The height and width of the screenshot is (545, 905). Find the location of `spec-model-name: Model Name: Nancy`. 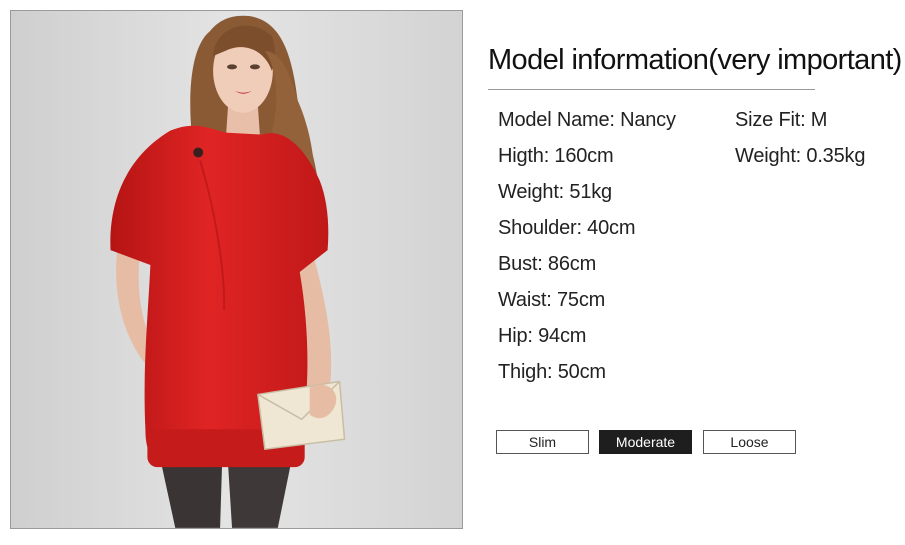

spec-model-name: Model Name: Nancy is located at coordinates (587, 120).